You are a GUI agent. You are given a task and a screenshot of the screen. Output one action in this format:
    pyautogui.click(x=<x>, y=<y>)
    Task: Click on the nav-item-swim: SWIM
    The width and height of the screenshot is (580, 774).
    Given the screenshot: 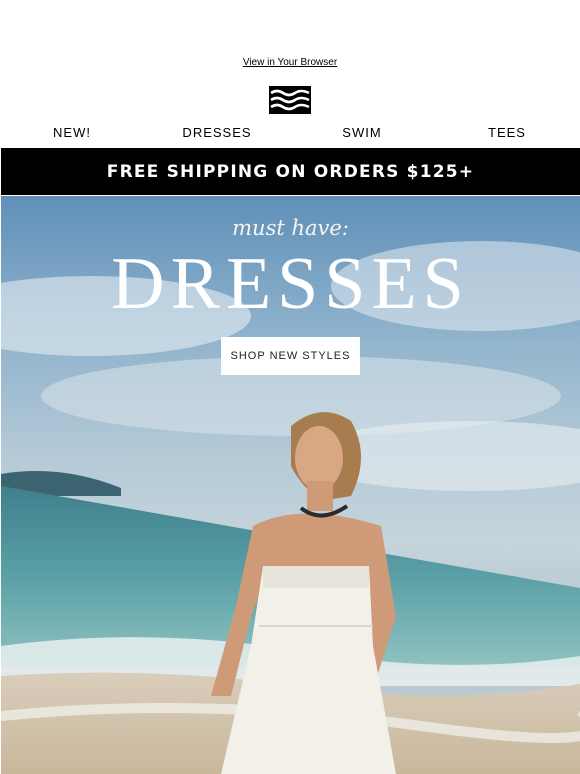 What is the action you would take?
    pyautogui.click(x=361, y=132)
    